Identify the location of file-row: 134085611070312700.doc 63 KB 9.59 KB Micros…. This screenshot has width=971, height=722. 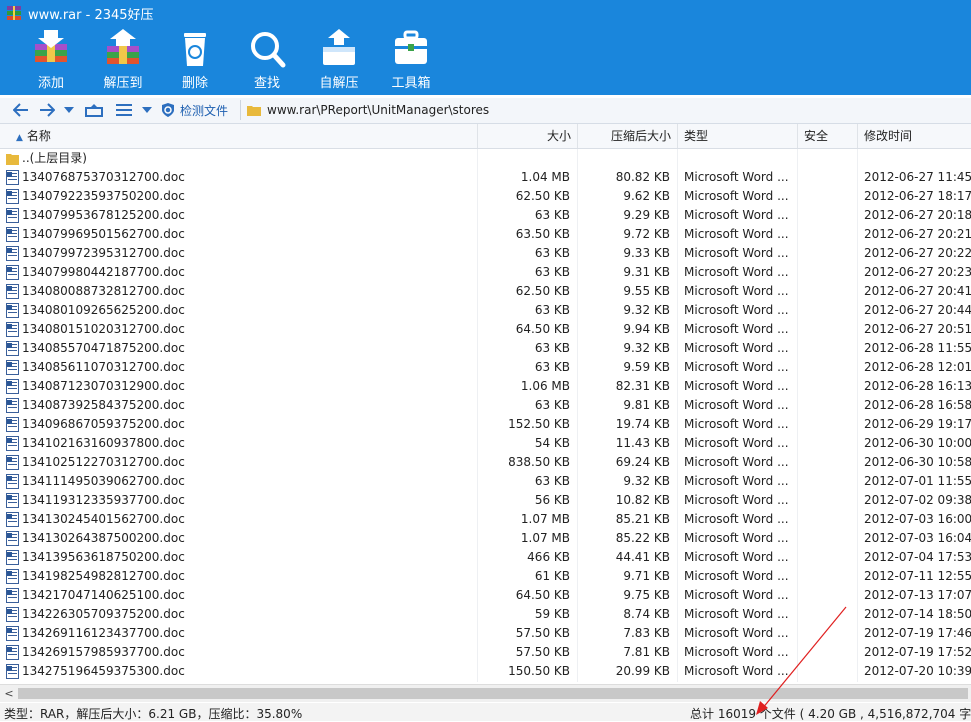
(485, 367).